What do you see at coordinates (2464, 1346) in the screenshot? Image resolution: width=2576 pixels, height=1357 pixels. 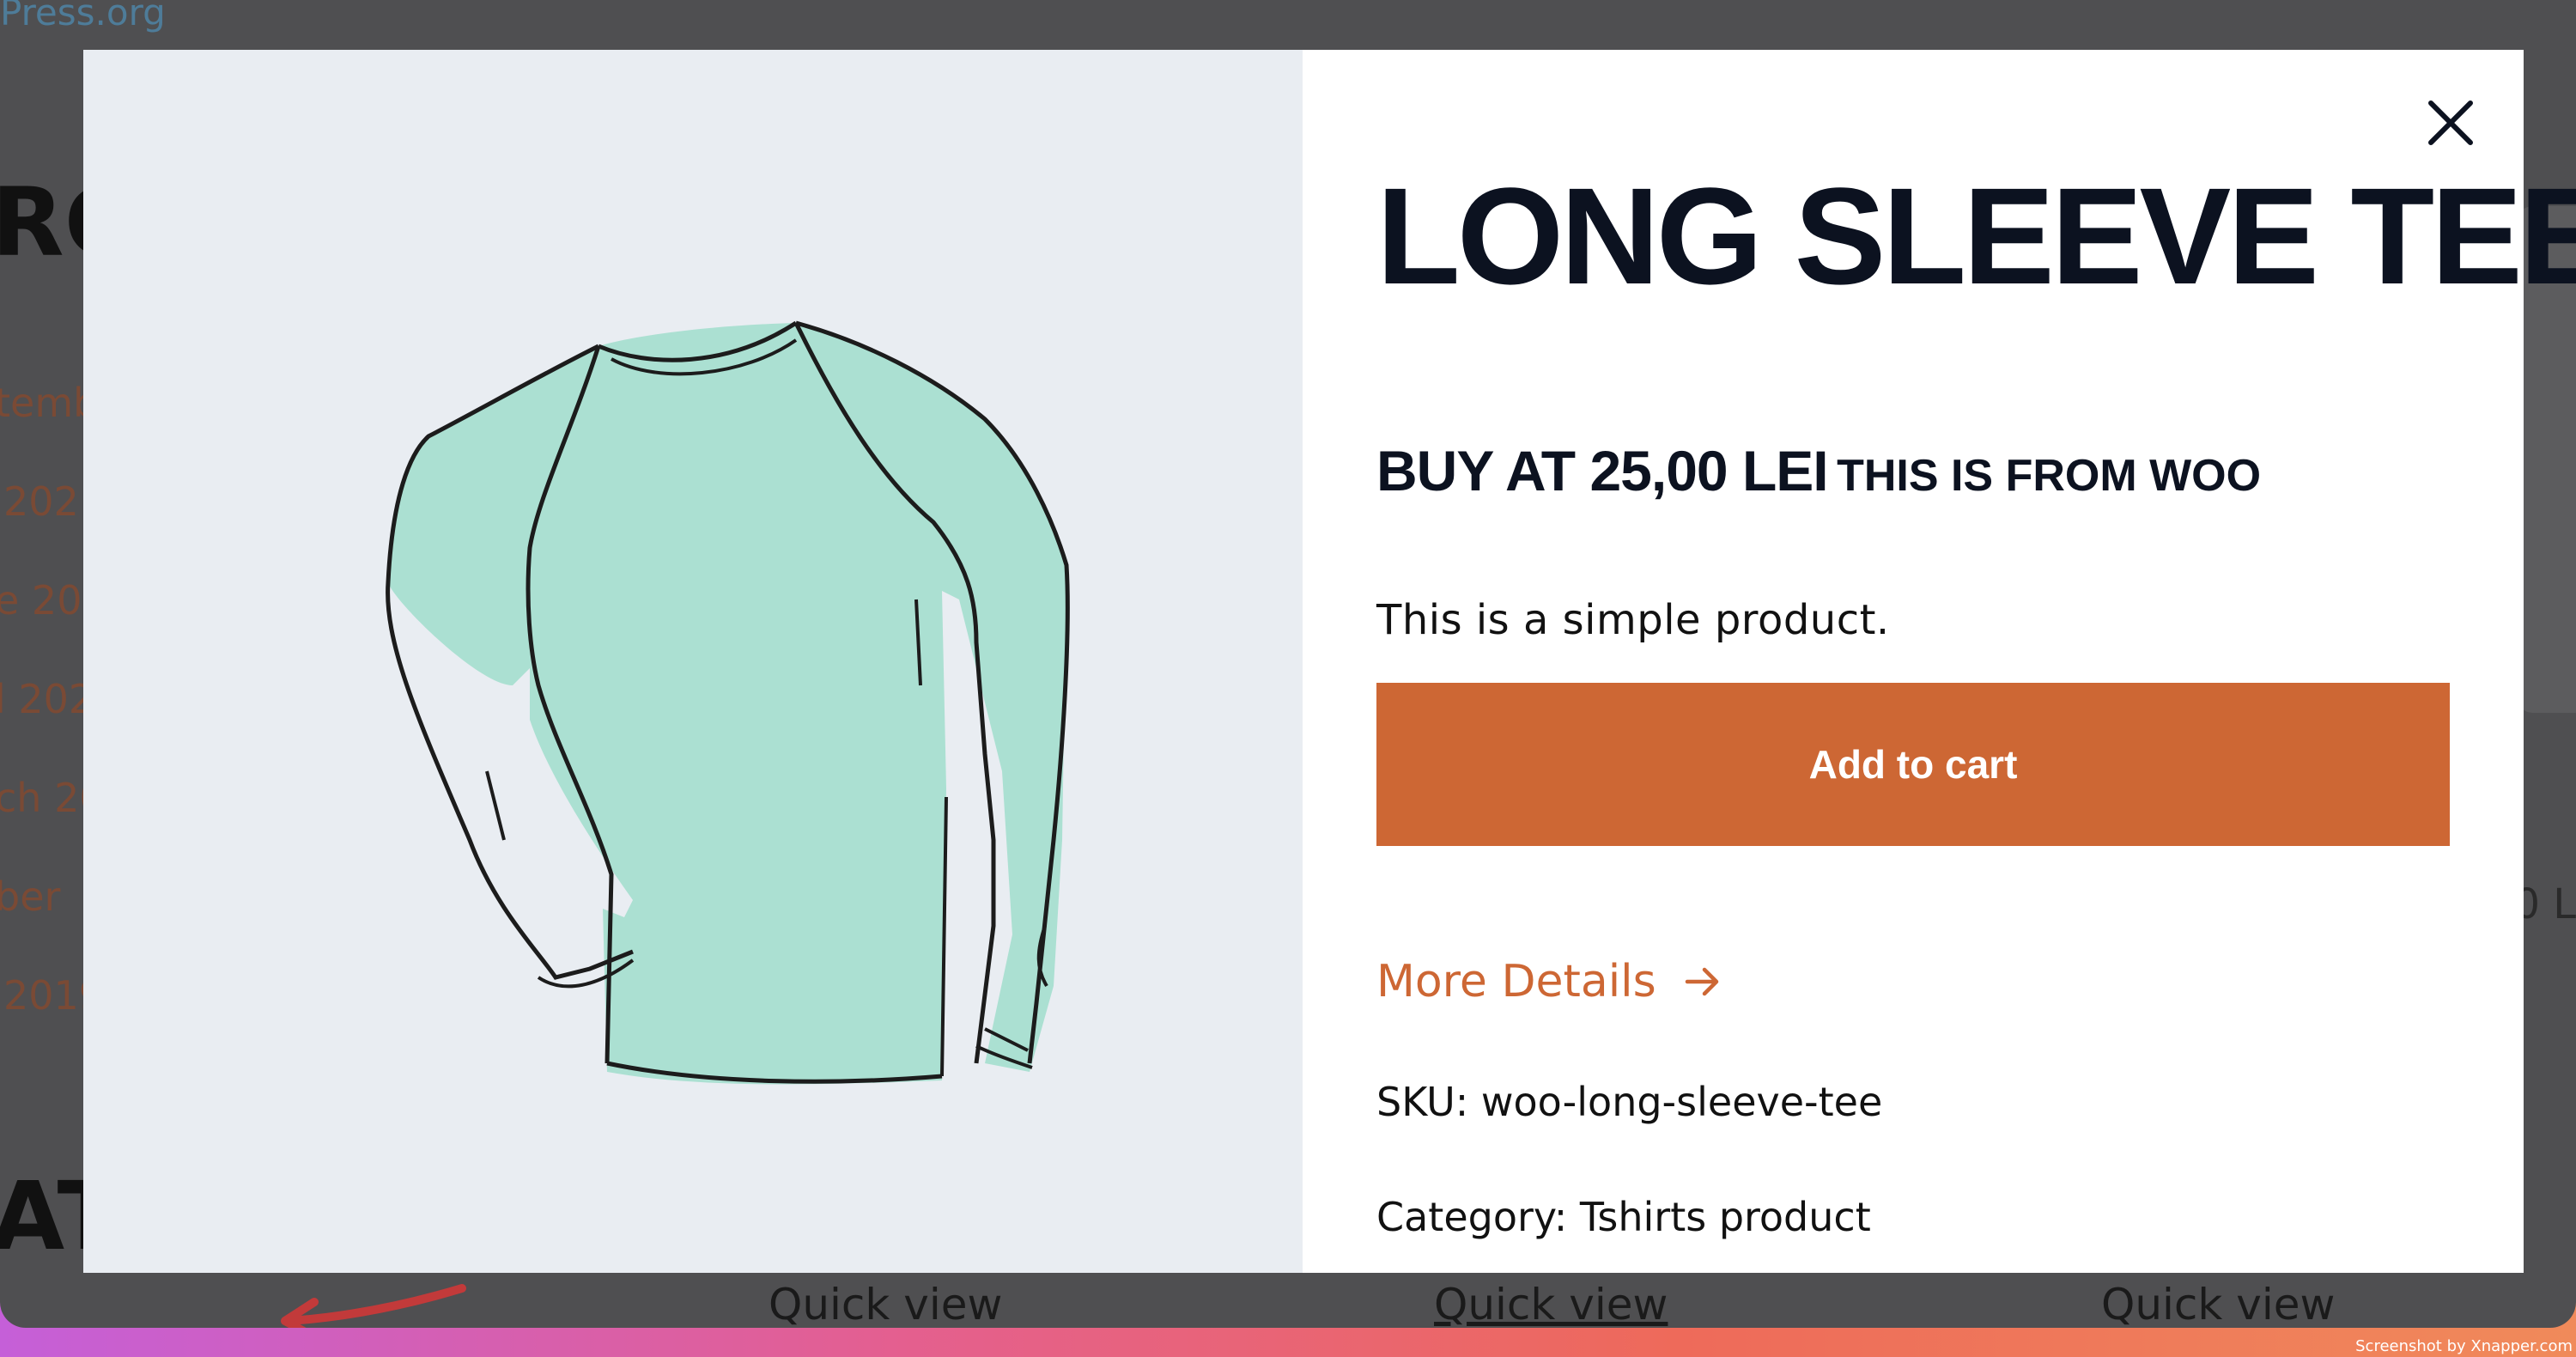 I see `screenshot-watermark: Screenshot by Xnapper.com` at bounding box center [2464, 1346].